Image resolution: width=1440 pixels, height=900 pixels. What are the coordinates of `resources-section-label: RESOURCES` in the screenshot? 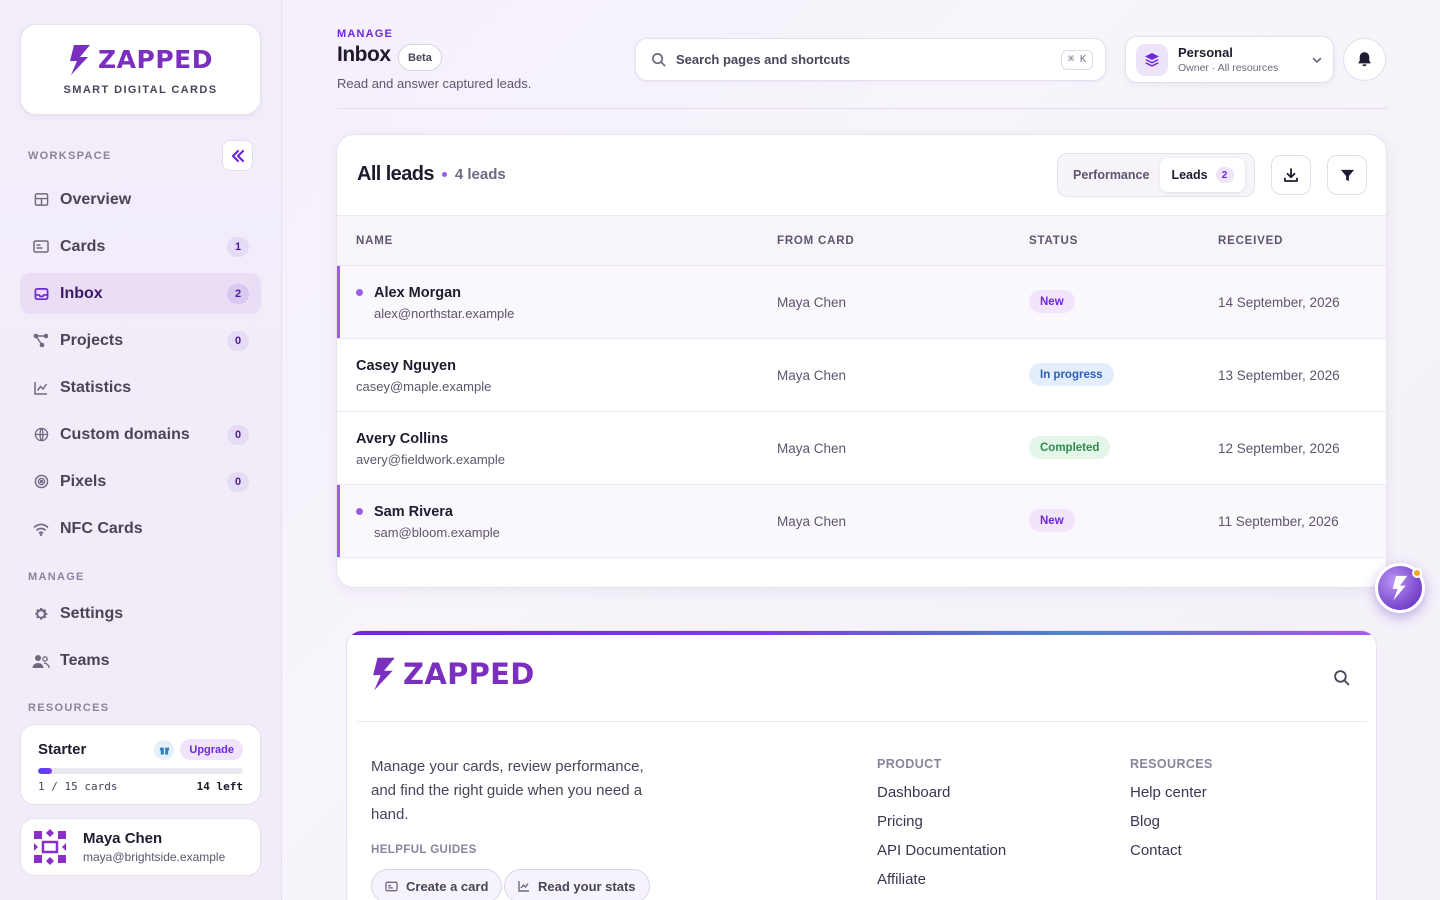 It's located at (69, 708).